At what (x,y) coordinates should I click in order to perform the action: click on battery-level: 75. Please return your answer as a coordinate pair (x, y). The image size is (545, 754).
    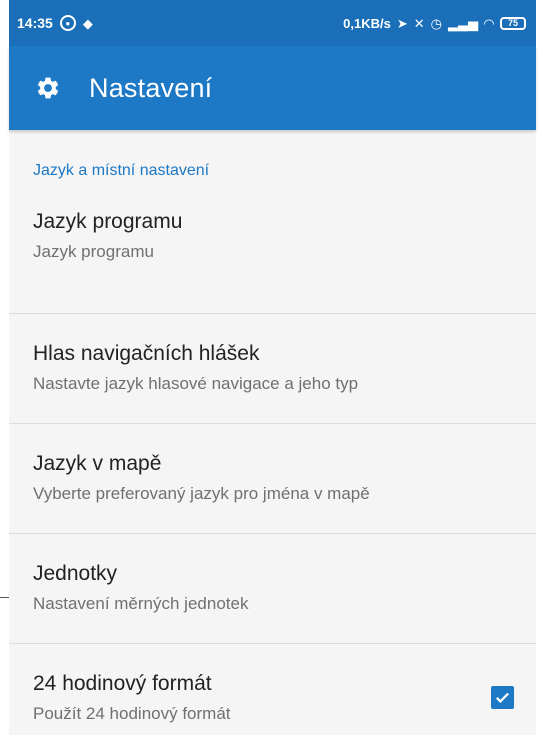
    Looking at the image, I should click on (512, 23).